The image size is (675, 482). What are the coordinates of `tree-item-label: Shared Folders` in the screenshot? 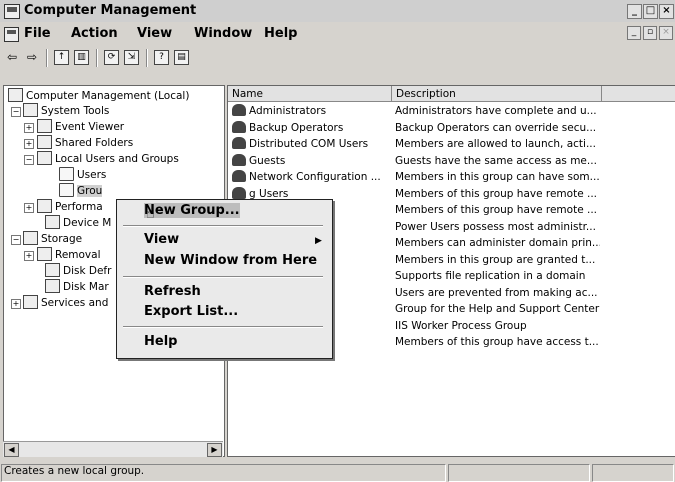 It's located at (94, 143).